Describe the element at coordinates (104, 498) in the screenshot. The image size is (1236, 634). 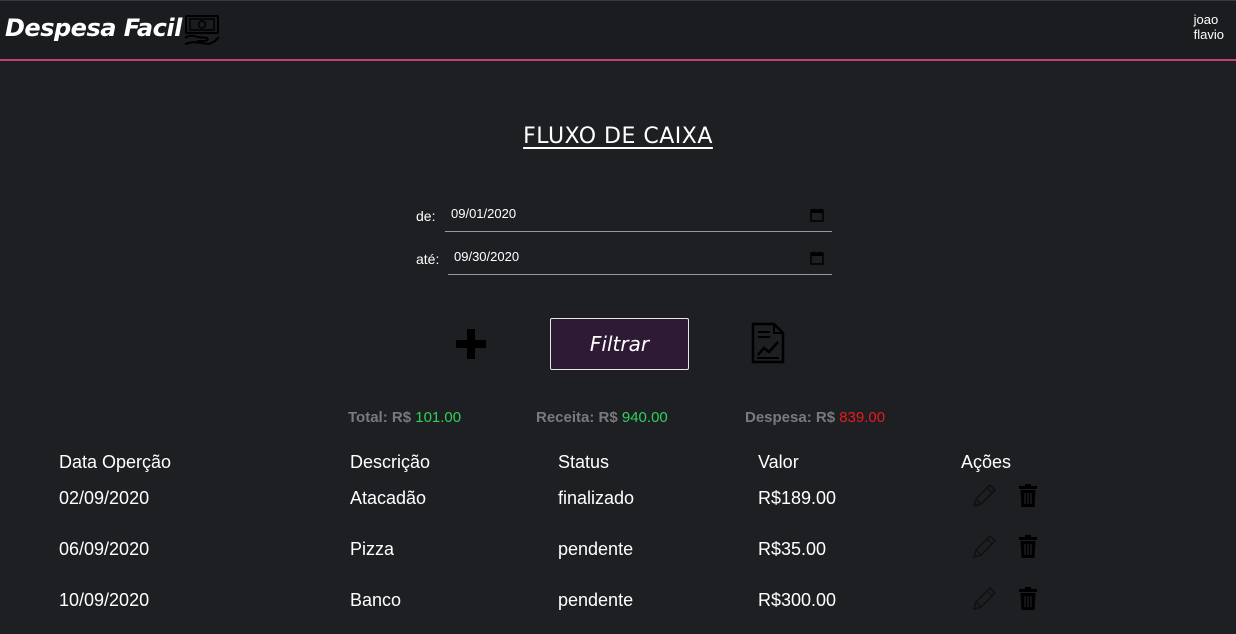
I see `row-date: 02/09/2020` at that location.